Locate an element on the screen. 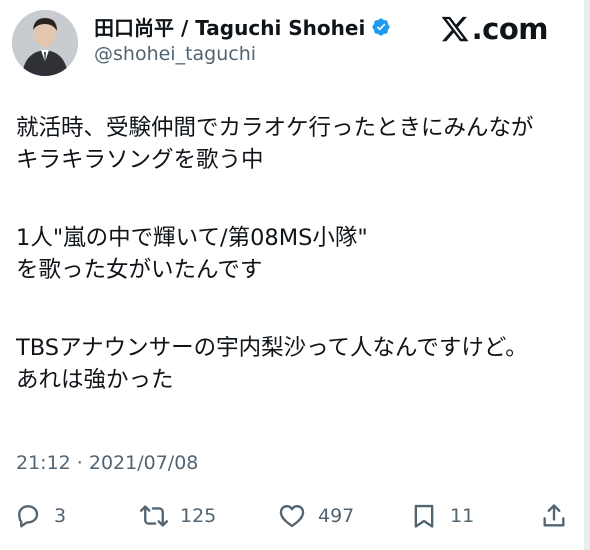 This screenshot has height=550, width=590. tweet-line: TBSアナウンサーの宇内梨沙って人なんですけど。 is located at coordinates (272, 348).